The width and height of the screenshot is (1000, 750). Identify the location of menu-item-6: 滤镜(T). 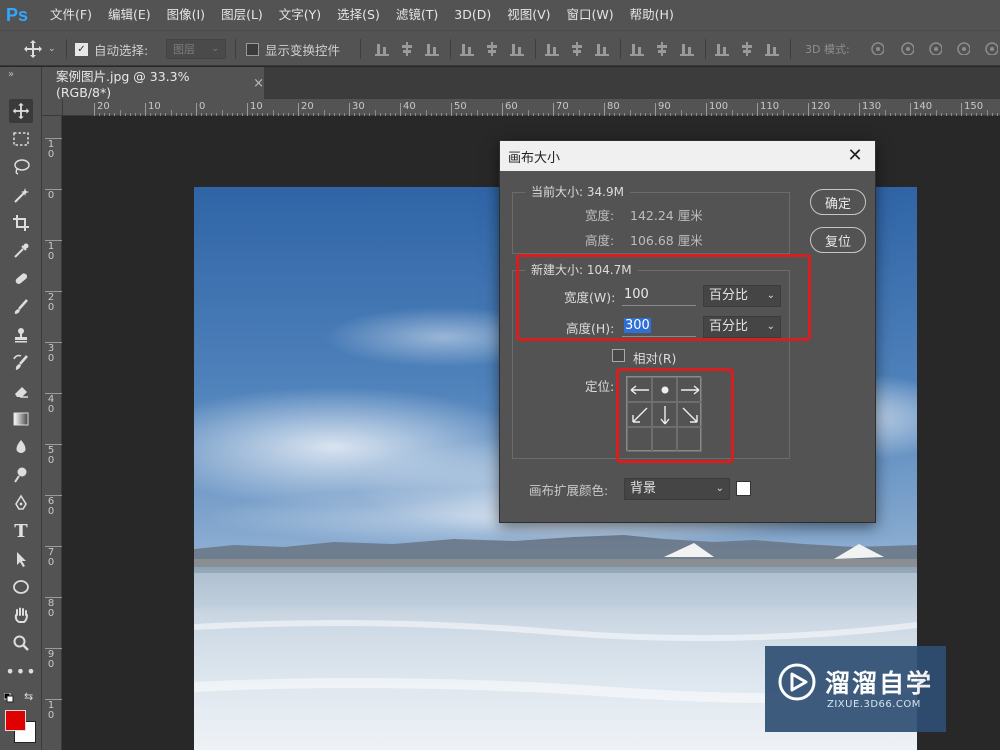
(417, 15).